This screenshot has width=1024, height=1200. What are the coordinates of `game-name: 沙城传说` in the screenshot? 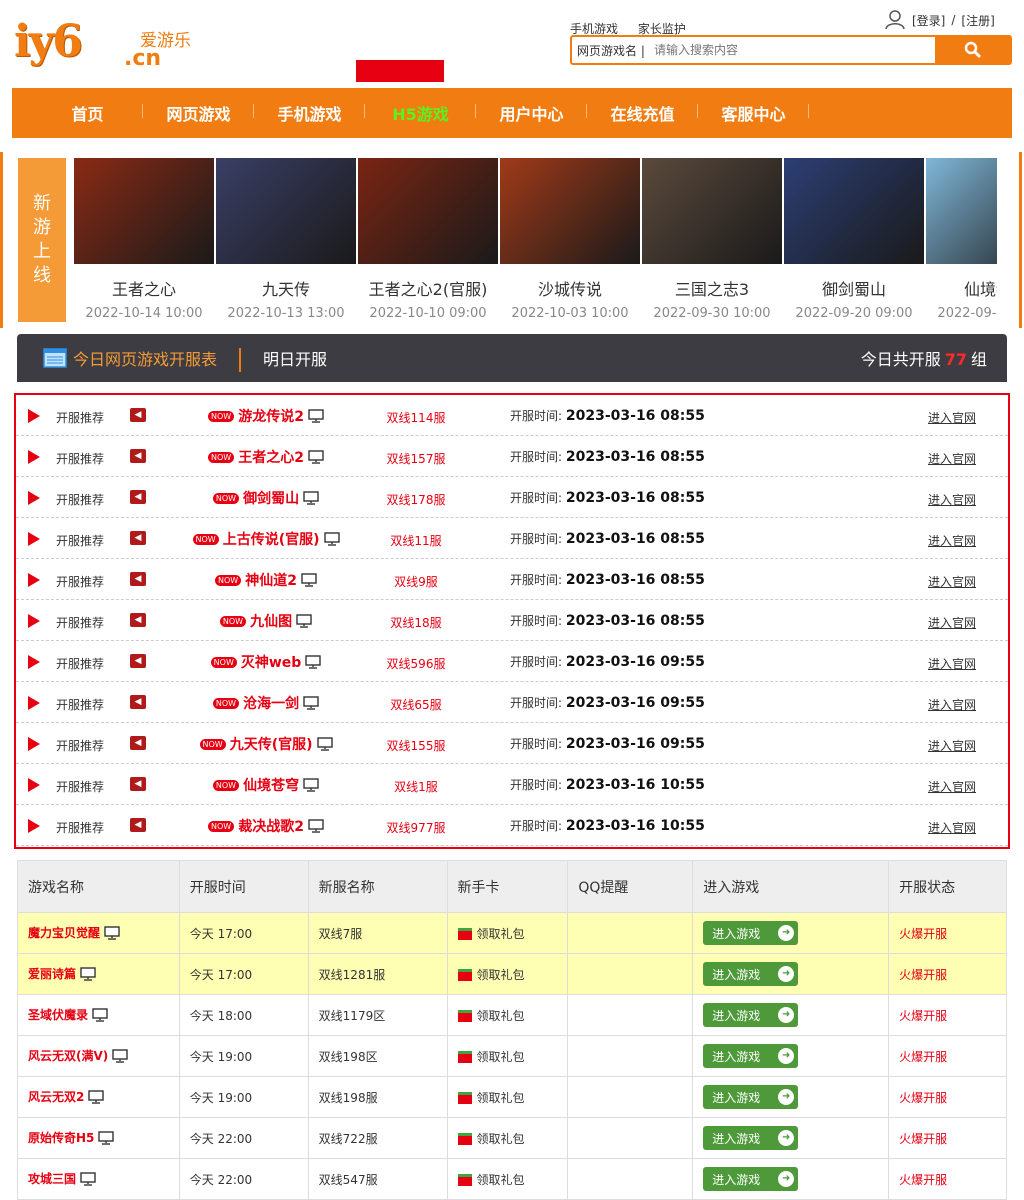 It's located at (570, 288).